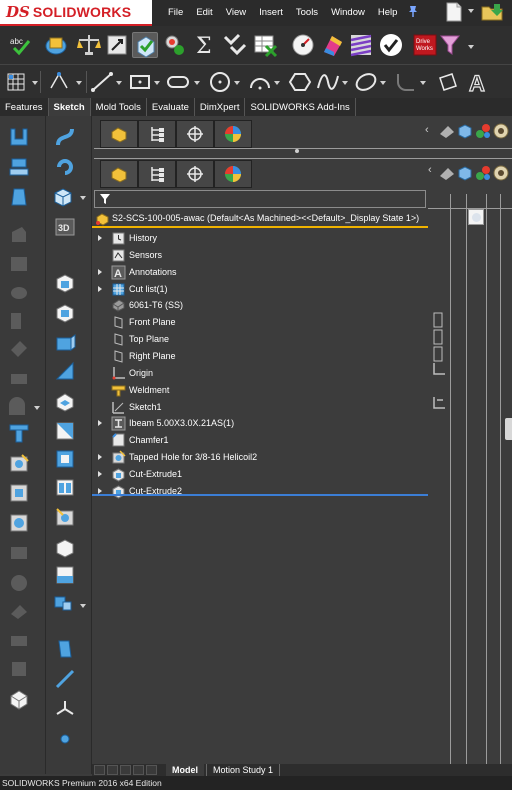 The height and width of the screenshot is (790, 512). What do you see at coordinates (260, 238) in the screenshot?
I see `tree-item-history: History` at bounding box center [260, 238].